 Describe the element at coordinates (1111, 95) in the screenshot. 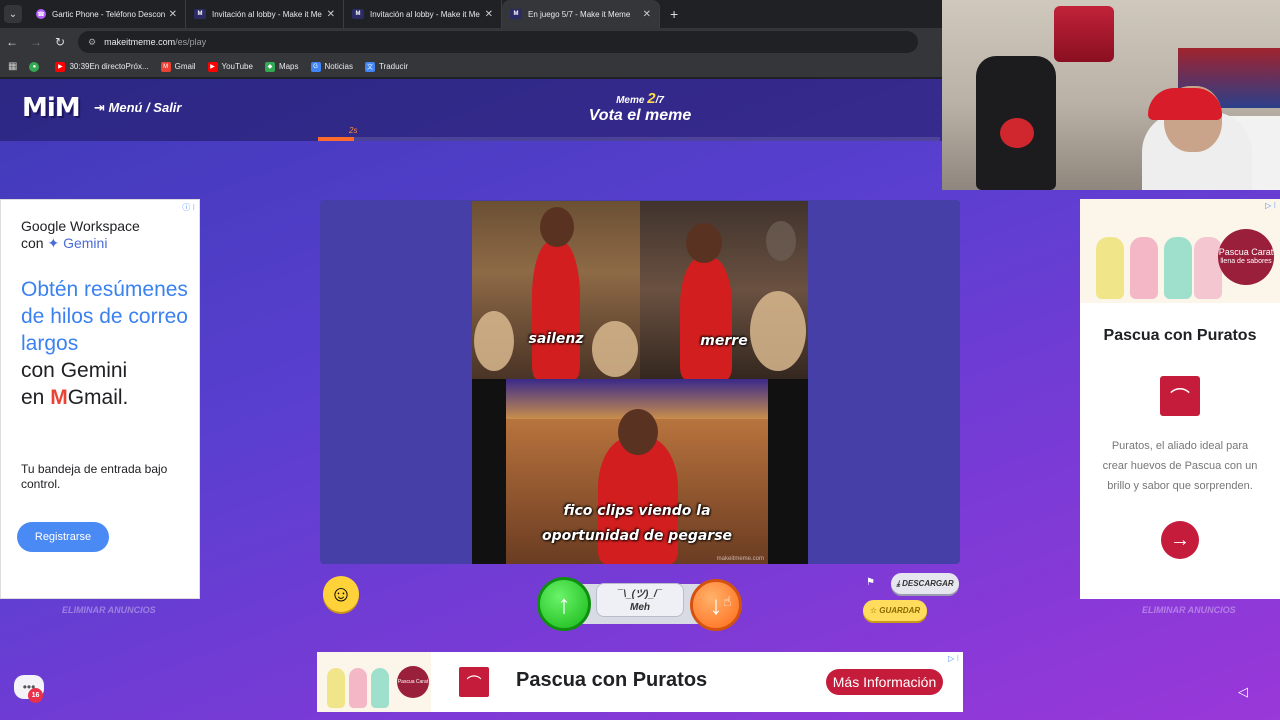

I see `webcam-overlay` at that location.